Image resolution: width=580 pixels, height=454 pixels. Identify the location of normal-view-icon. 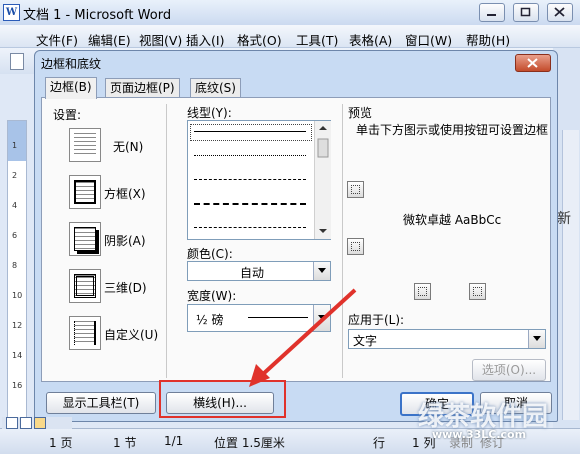
(12, 423).